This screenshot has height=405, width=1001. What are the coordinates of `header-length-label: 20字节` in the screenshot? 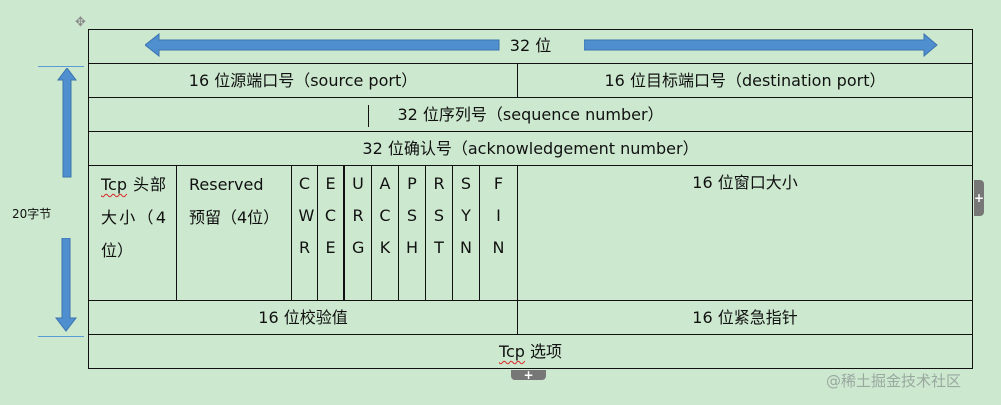 It's located at (32, 214).